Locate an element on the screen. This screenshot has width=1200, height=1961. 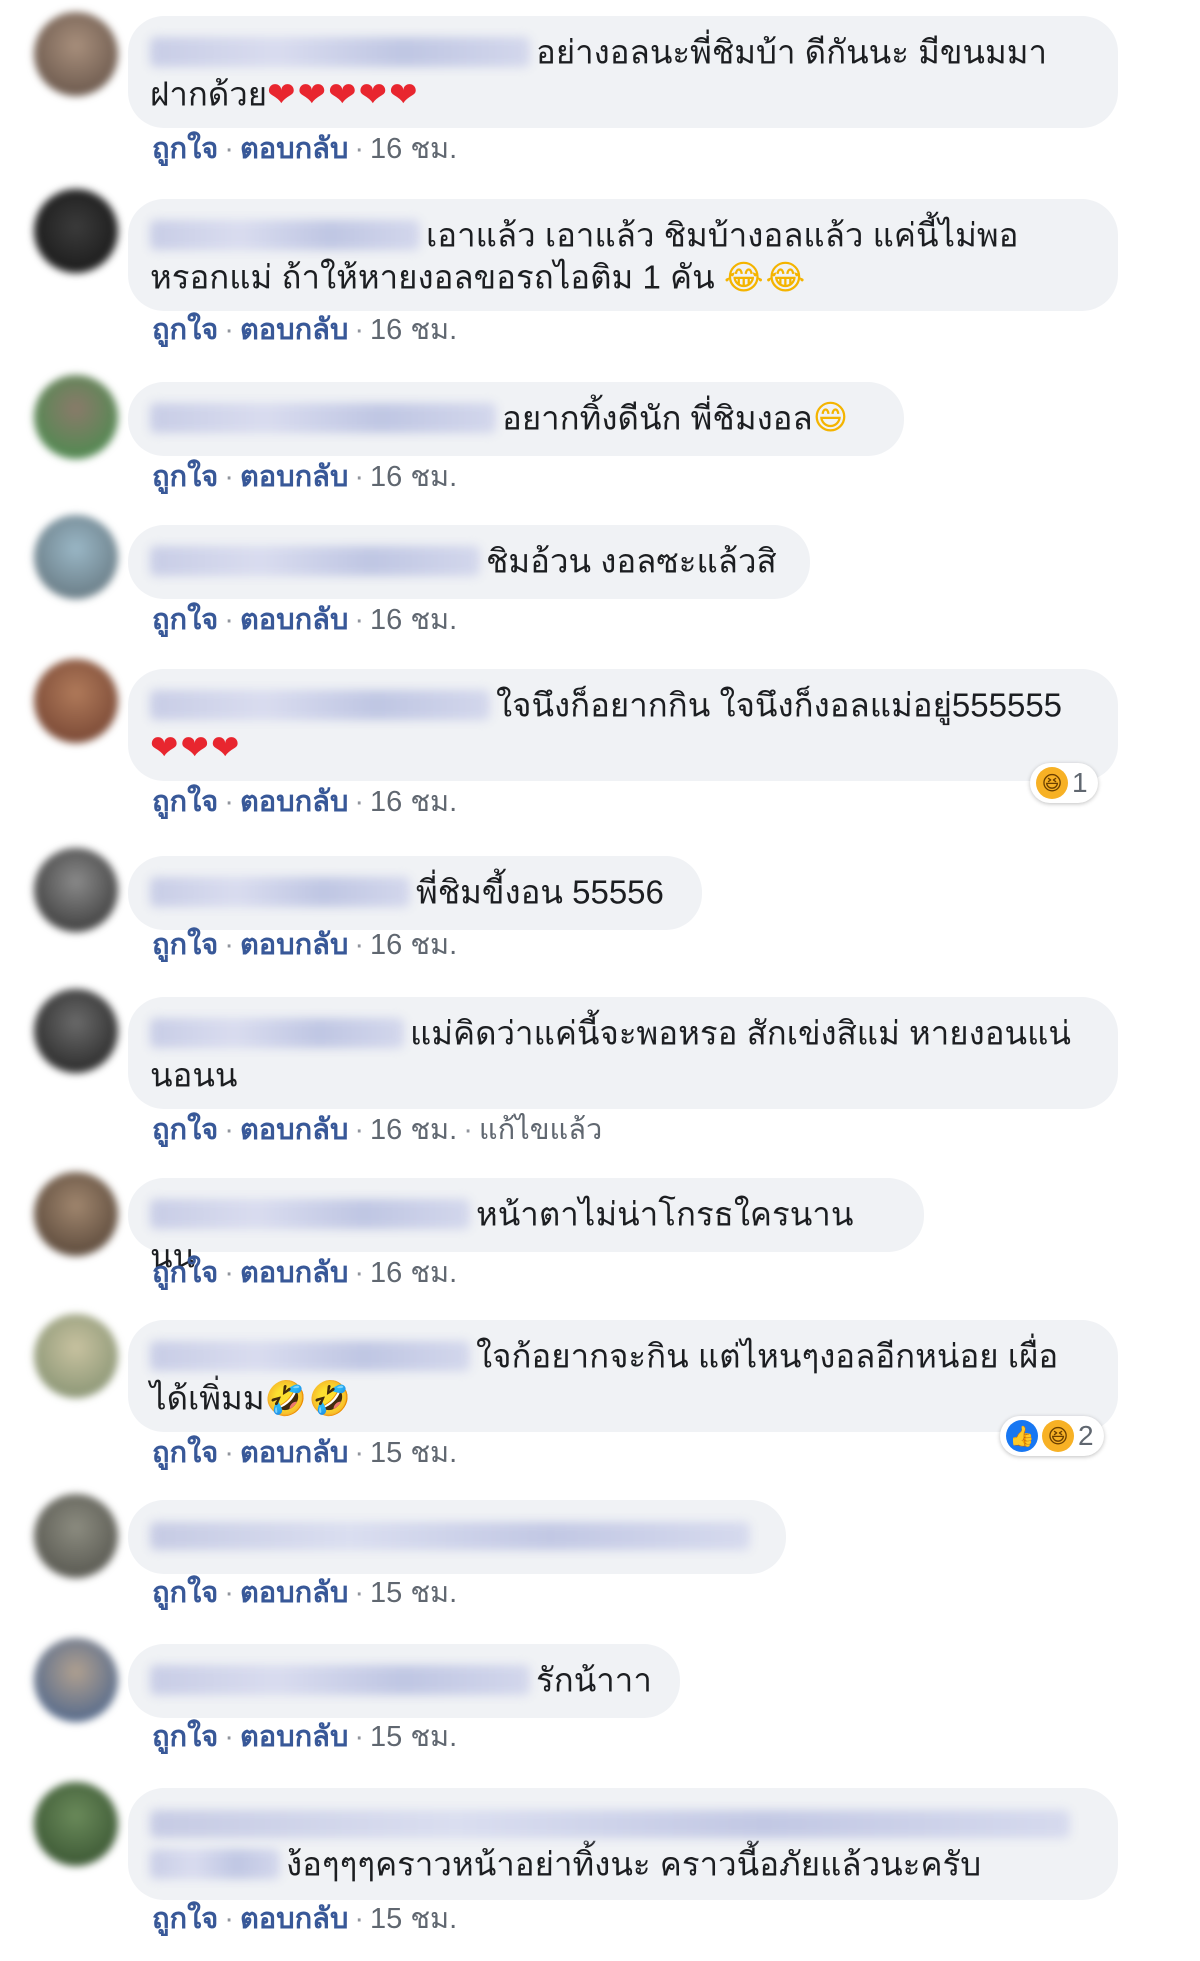
comment-text-line2: ฝากด้วย is located at coordinates (209, 94).